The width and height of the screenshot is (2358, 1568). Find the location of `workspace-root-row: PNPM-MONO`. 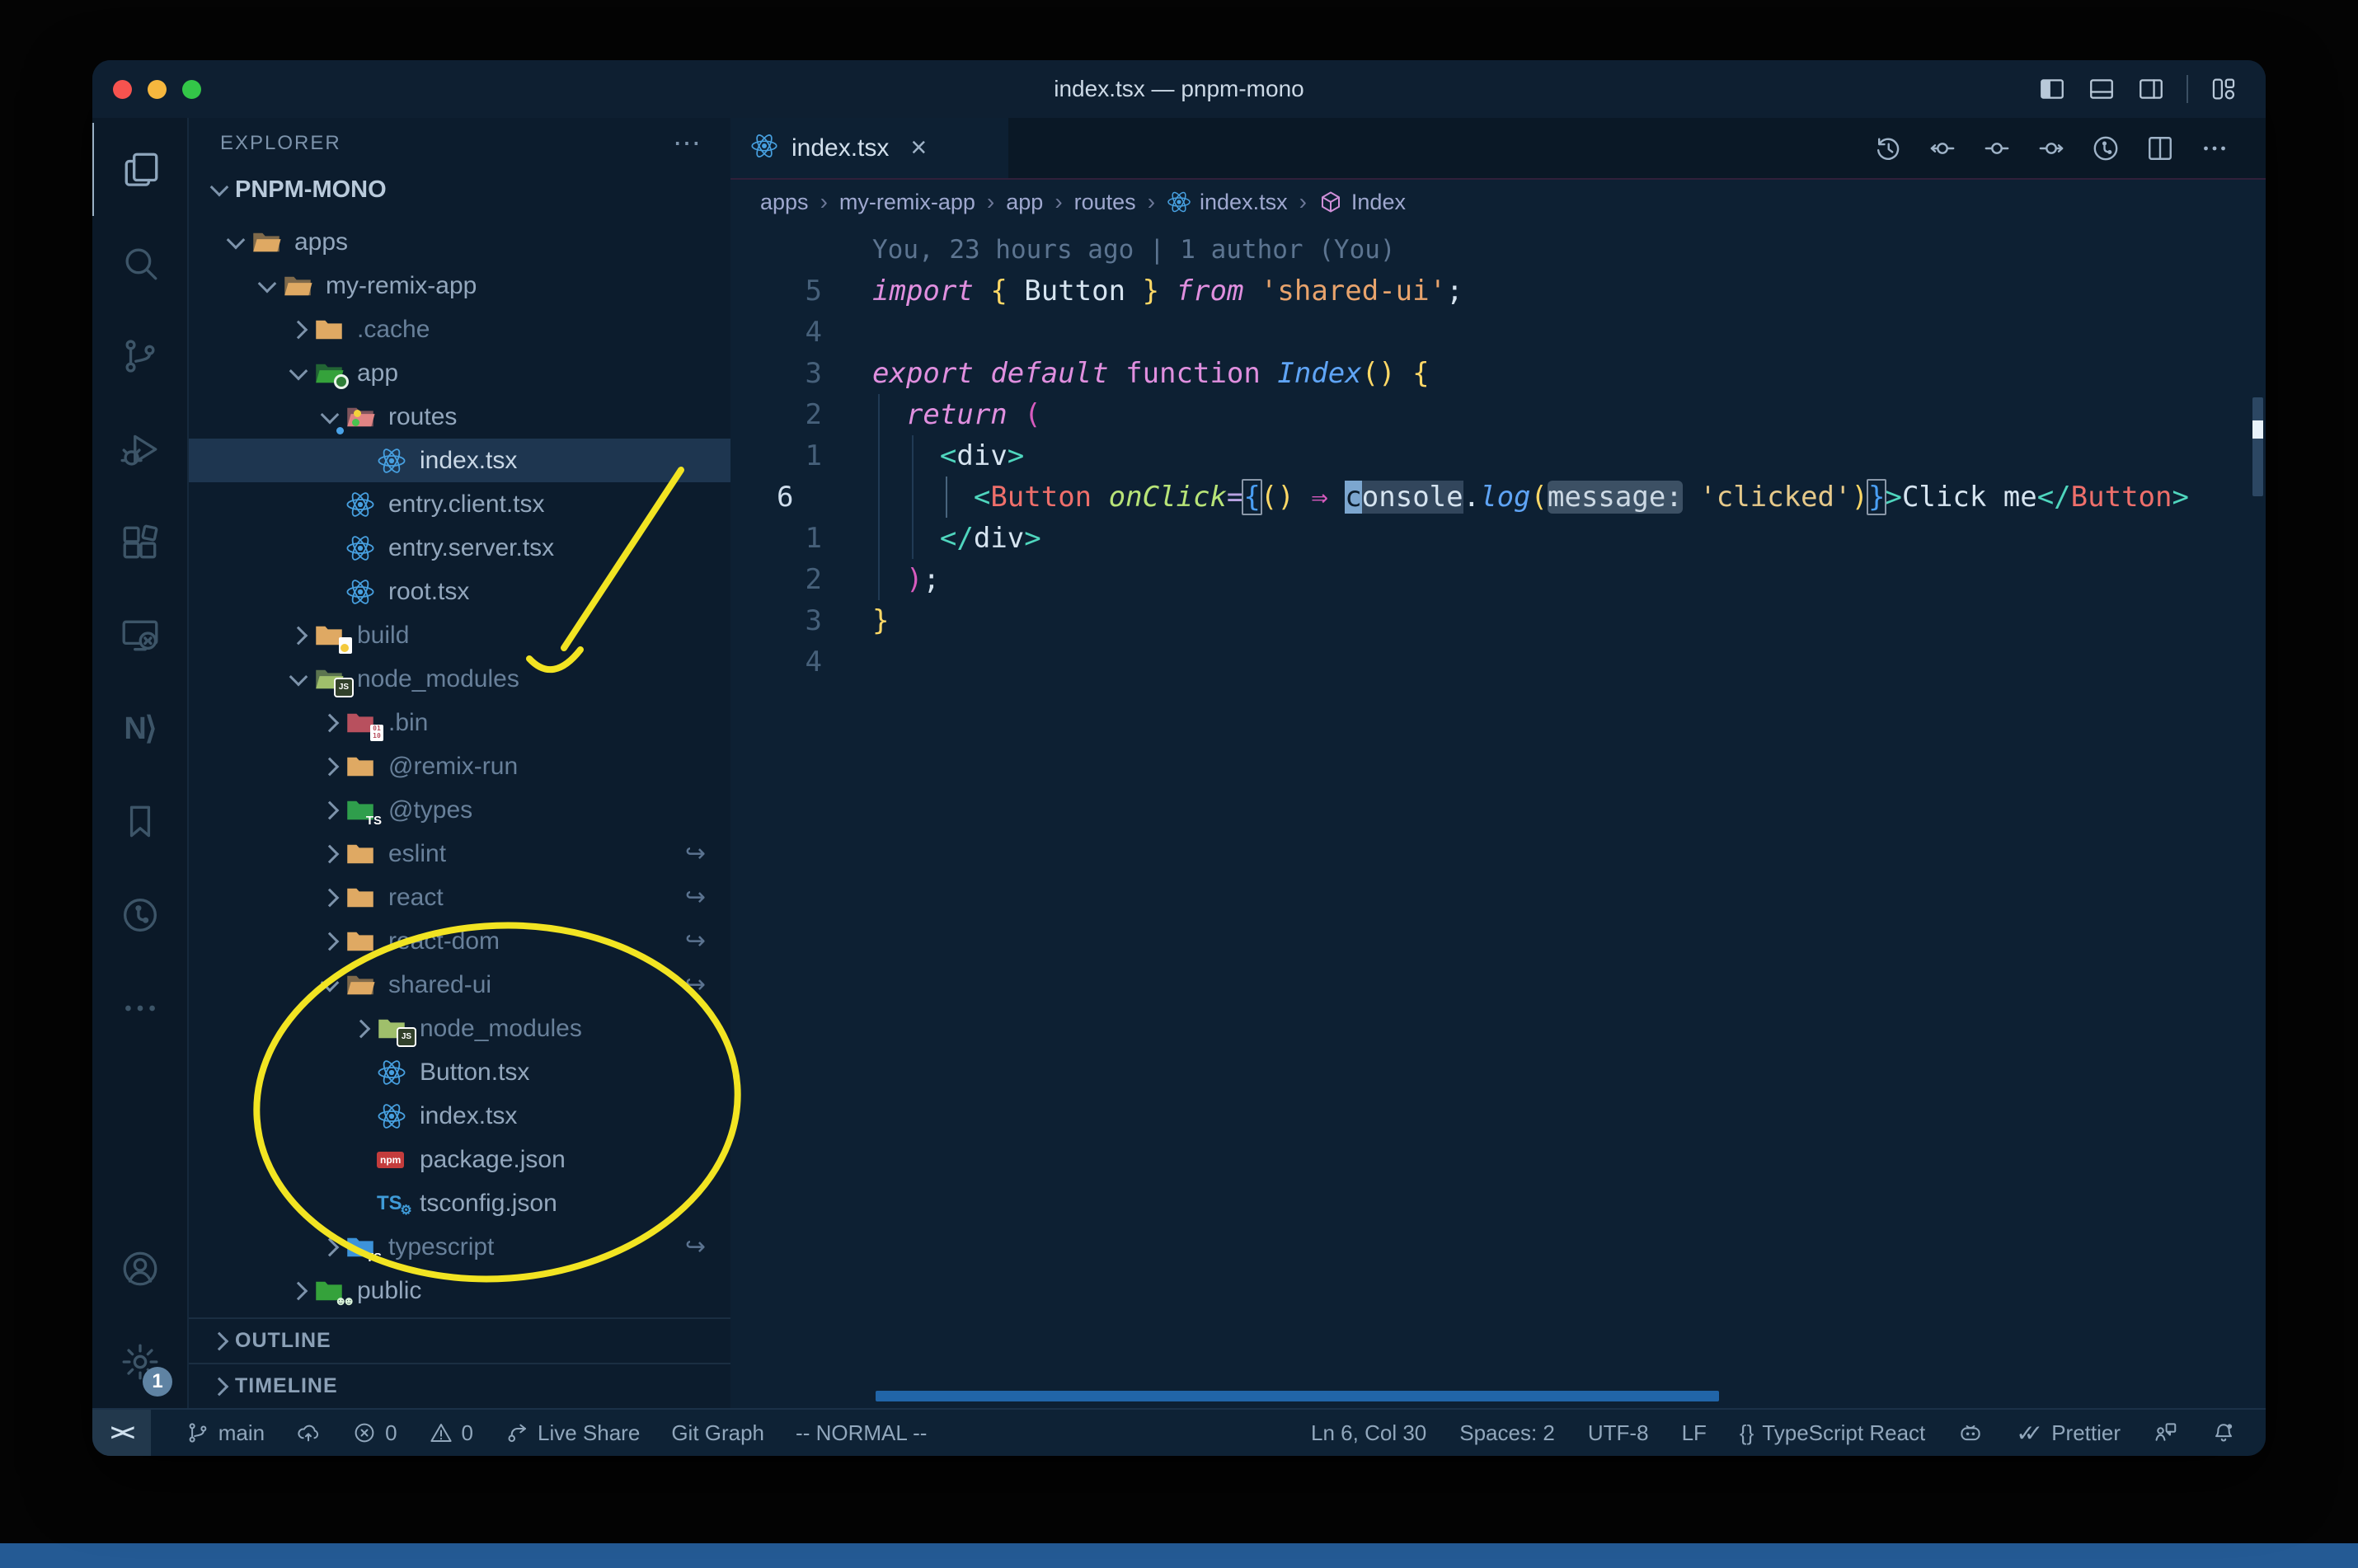

workspace-root-row: PNPM-MONO is located at coordinates (459, 189).